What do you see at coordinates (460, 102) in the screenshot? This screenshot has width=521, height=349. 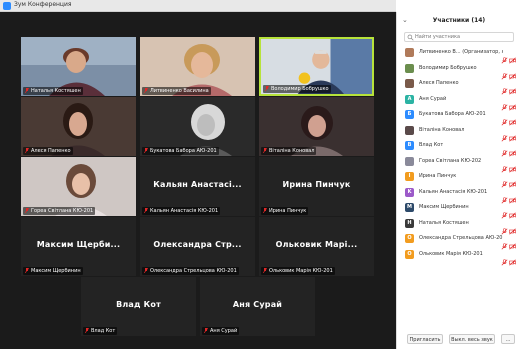 I see `participant-row: A Аня Сурай` at bounding box center [460, 102].